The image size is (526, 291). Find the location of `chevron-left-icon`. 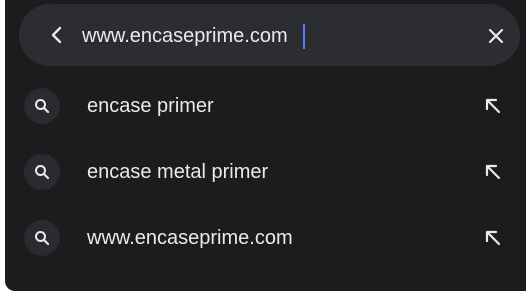

chevron-left-icon is located at coordinates (57, 35).